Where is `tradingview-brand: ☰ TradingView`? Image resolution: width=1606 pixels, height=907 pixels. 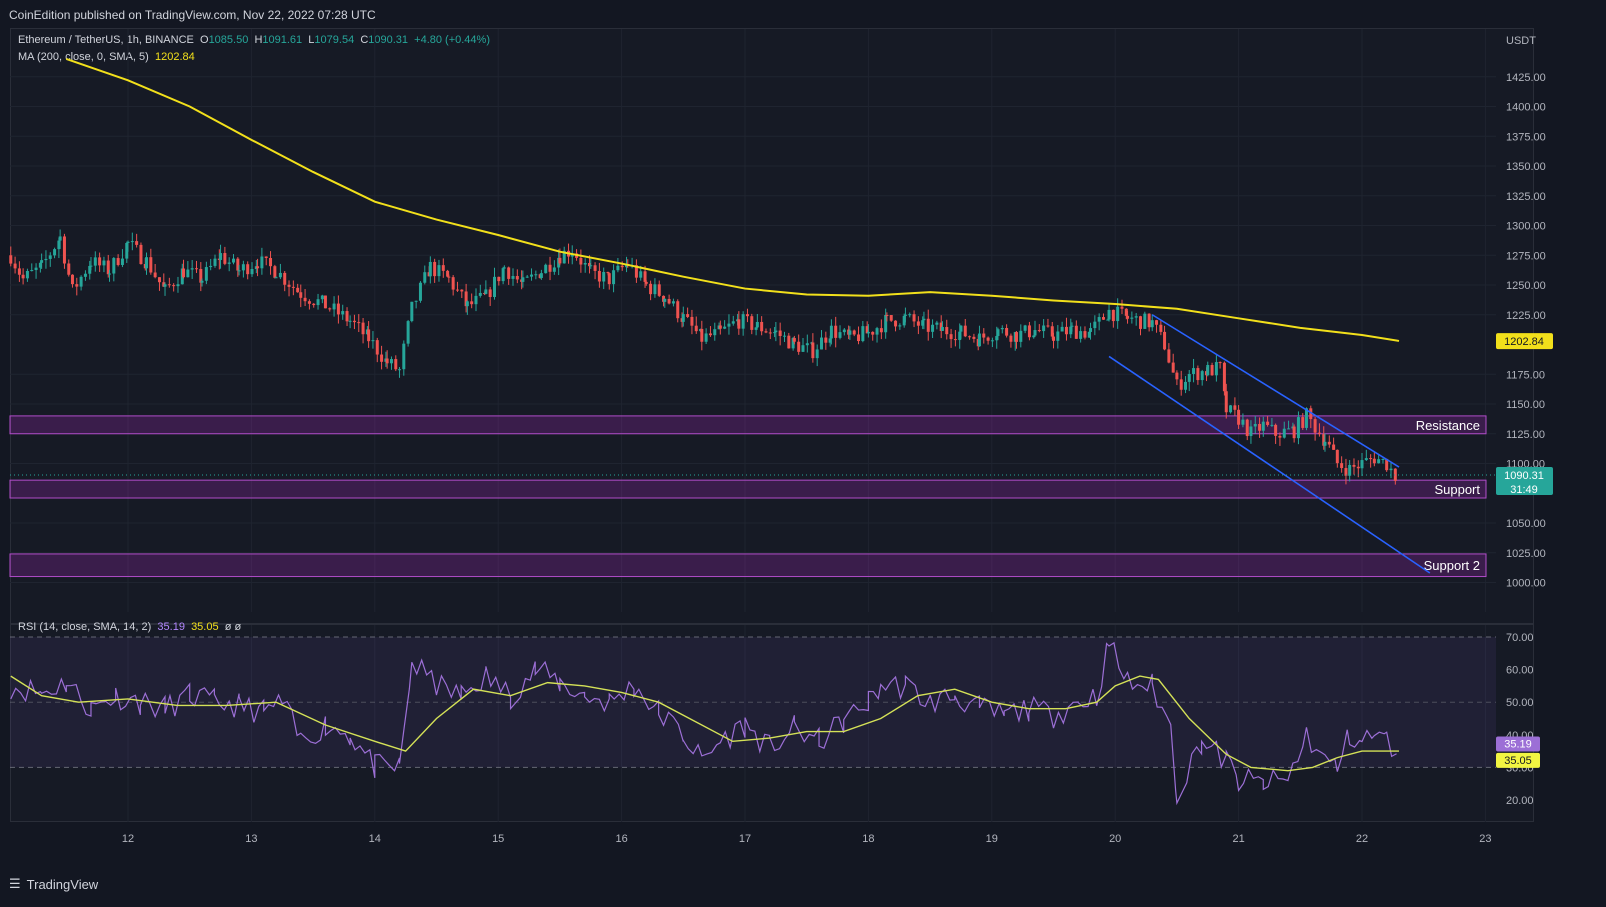 tradingview-brand: ☰ TradingView is located at coordinates (53, 884).